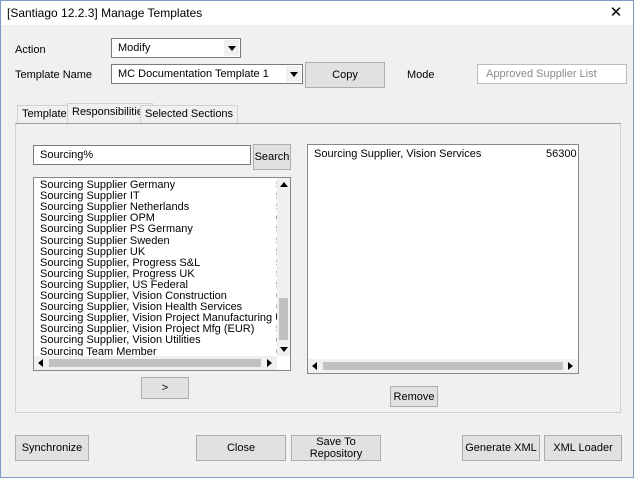  Describe the element at coordinates (30, 50) in the screenshot. I see `action-label: Action` at that location.